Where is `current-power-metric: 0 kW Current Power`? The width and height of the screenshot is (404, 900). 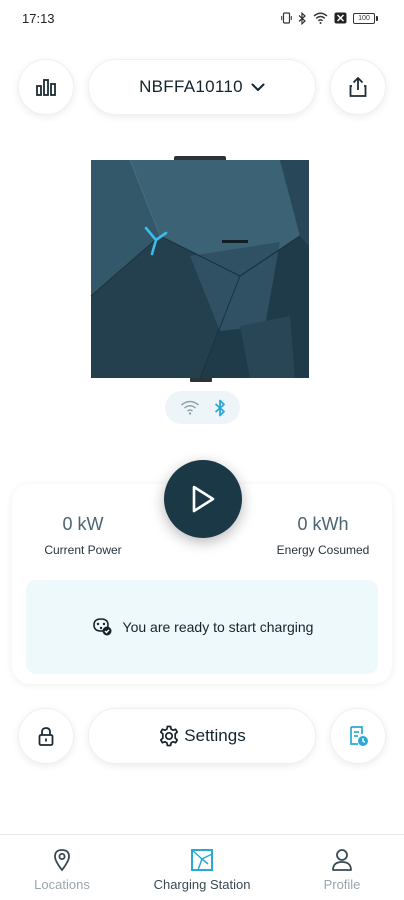
current-power-metric: 0 kW Current Power is located at coordinates (83, 535).